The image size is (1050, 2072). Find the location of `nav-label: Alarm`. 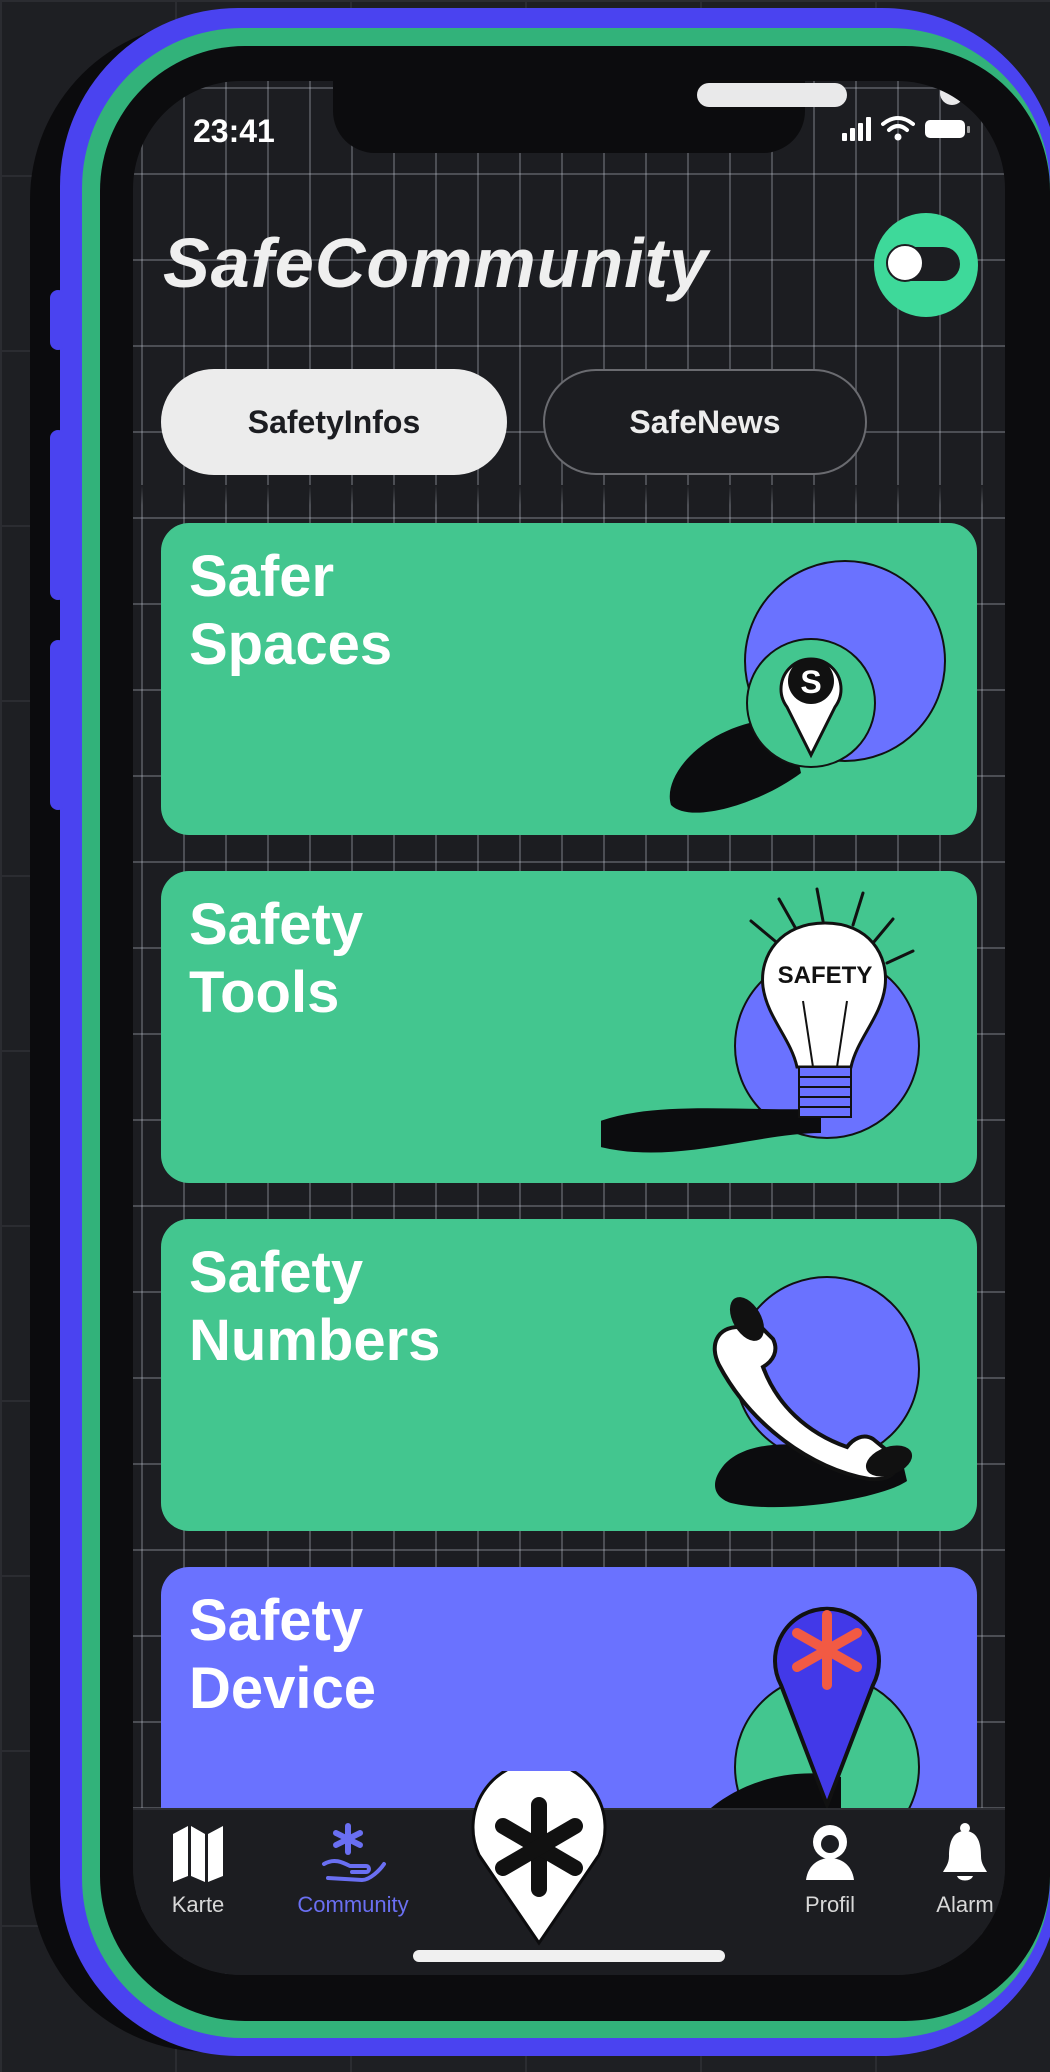

nav-label: Alarm is located at coordinates (965, 1904).